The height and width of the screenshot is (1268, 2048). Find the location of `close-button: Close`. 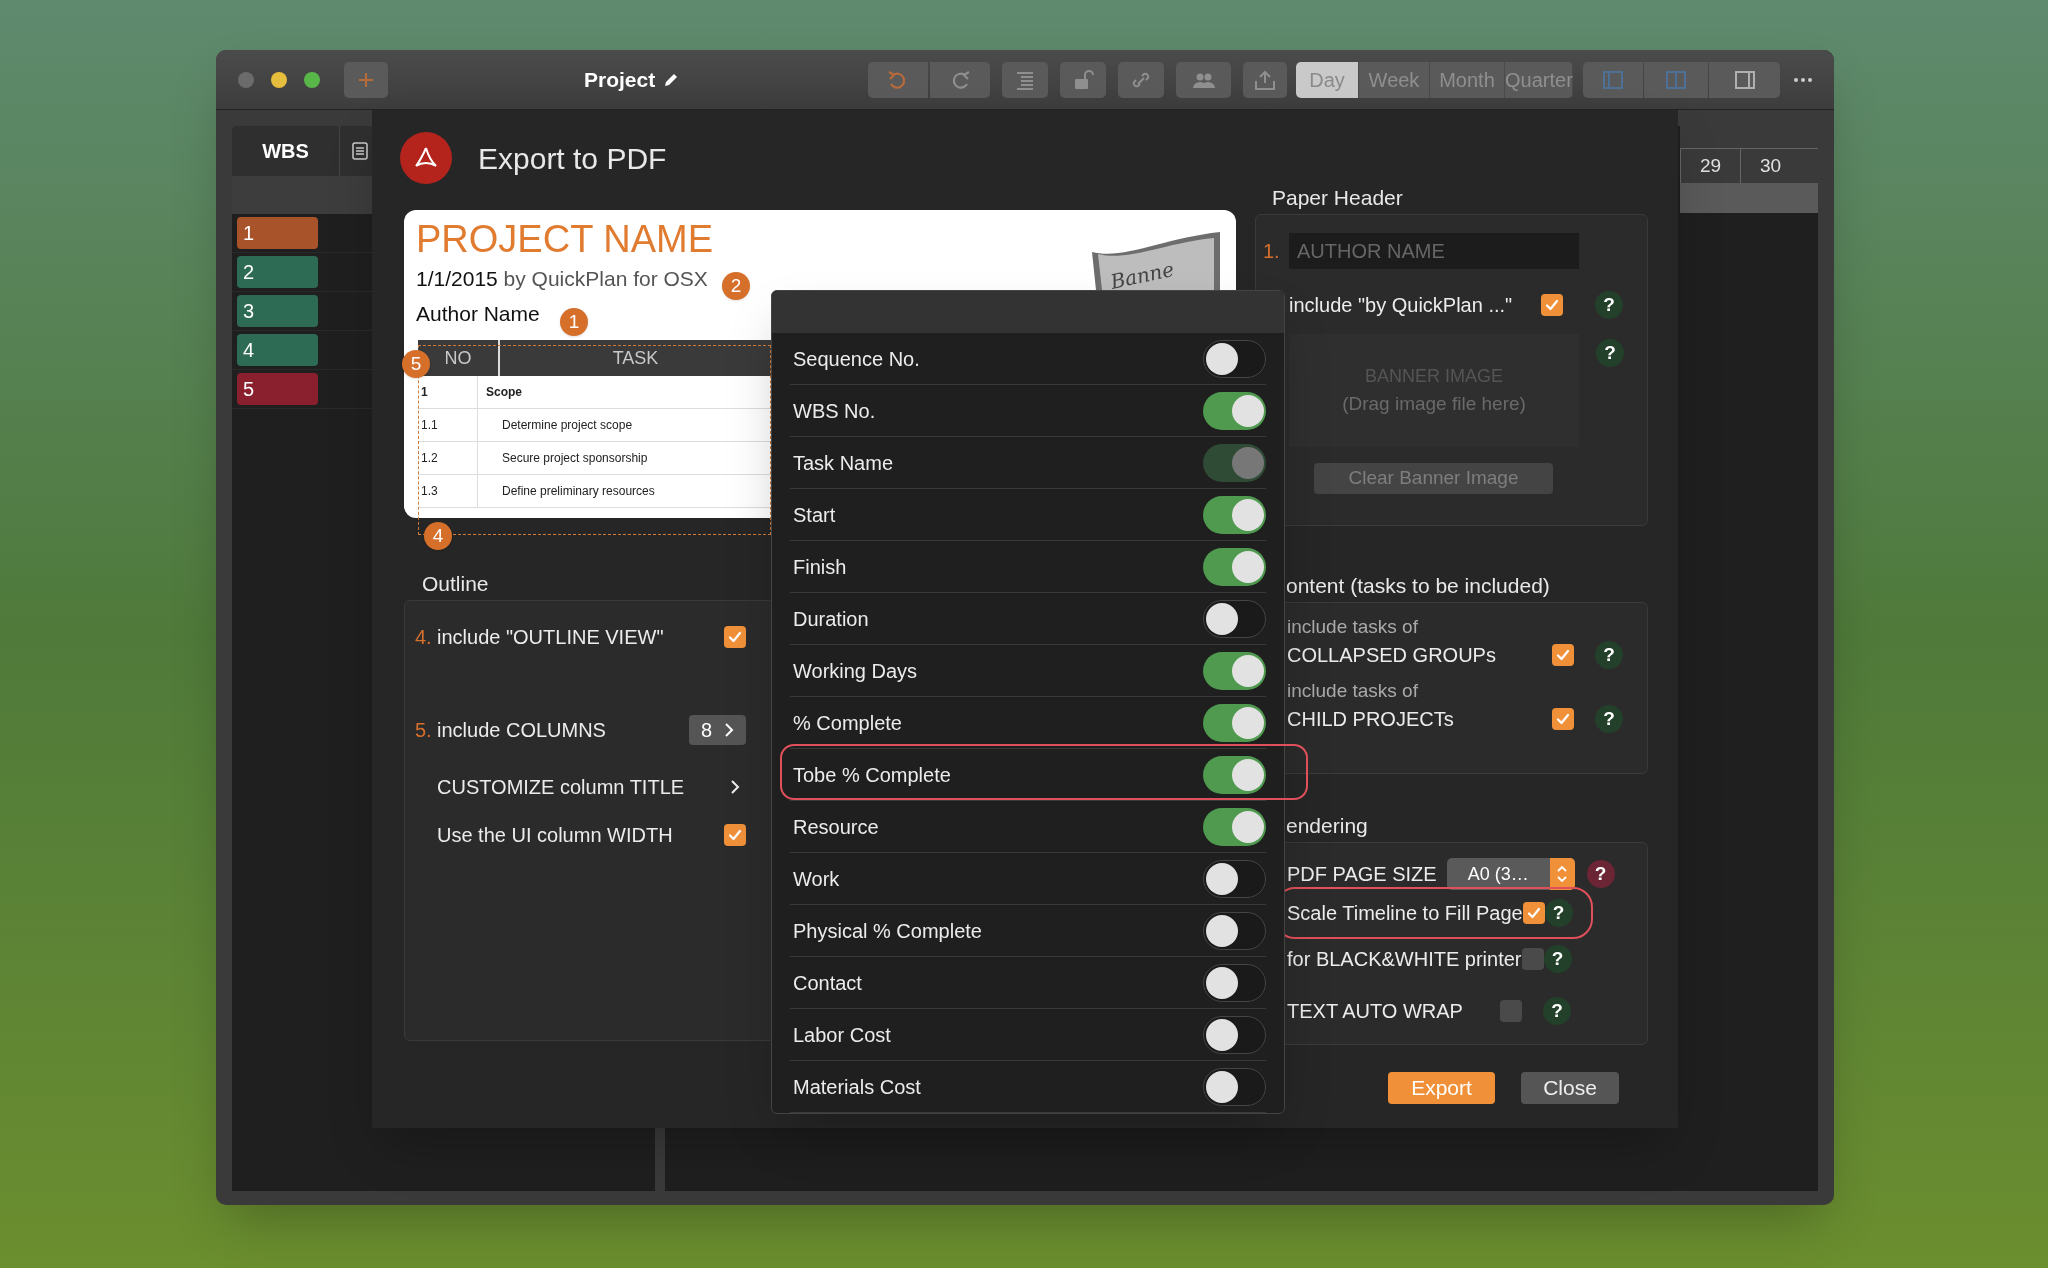

close-button: Close is located at coordinates (1570, 1088).